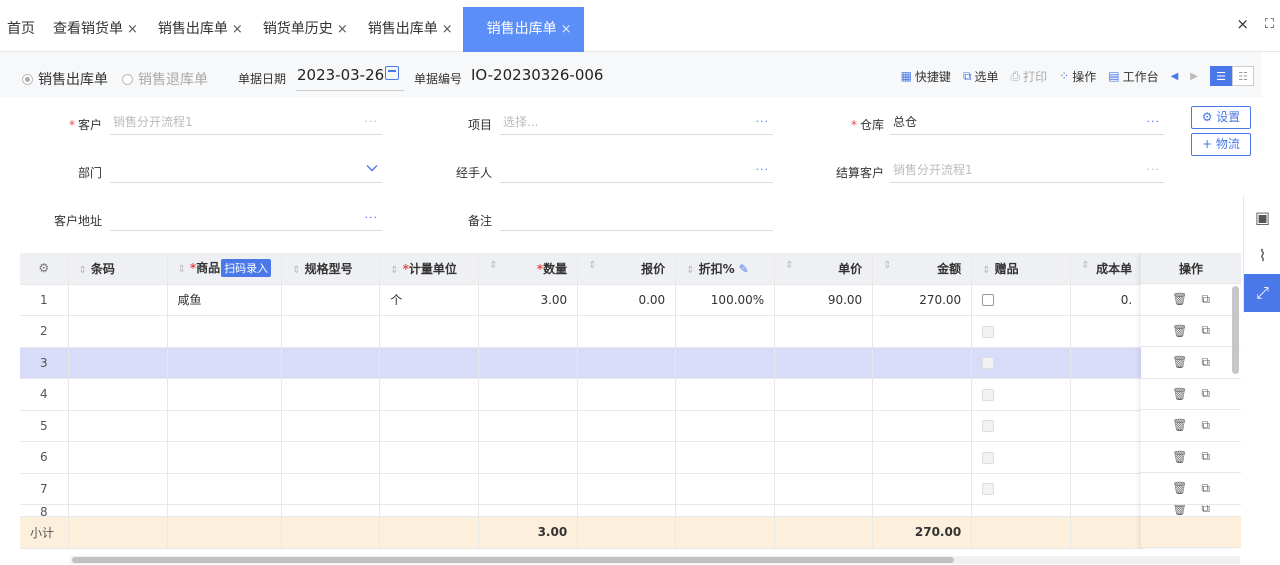 This screenshot has height=565, width=1280. What do you see at coordinates (922, 300) in the screenshot?
I see `cell-amount: 270.00` at bounding box center [922, 300].